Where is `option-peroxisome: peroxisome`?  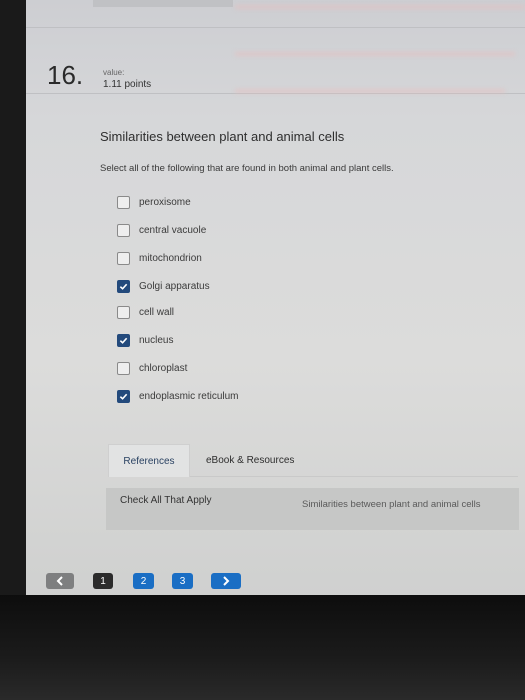
option-peroxisome: peroxisome is located at coordinates (154, 202).